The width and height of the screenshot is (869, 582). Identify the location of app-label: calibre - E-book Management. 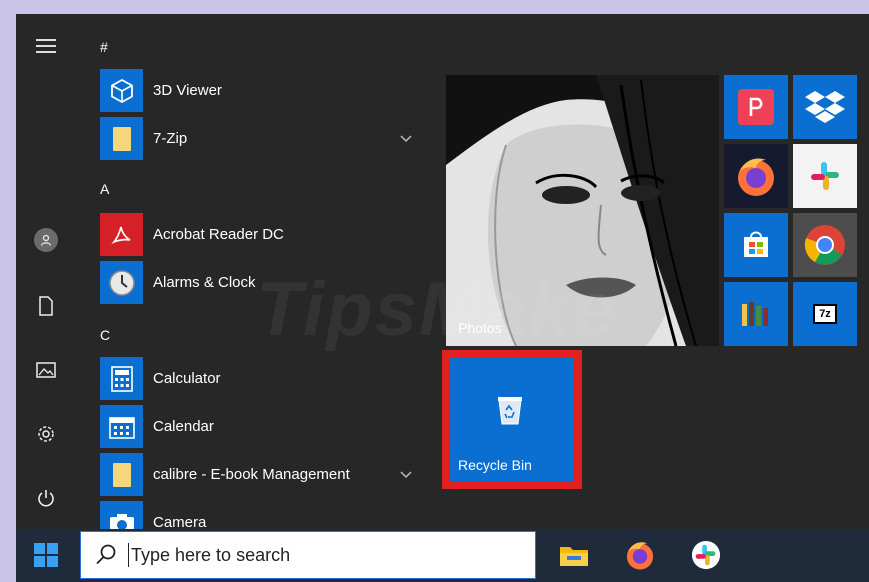
(251, 474).